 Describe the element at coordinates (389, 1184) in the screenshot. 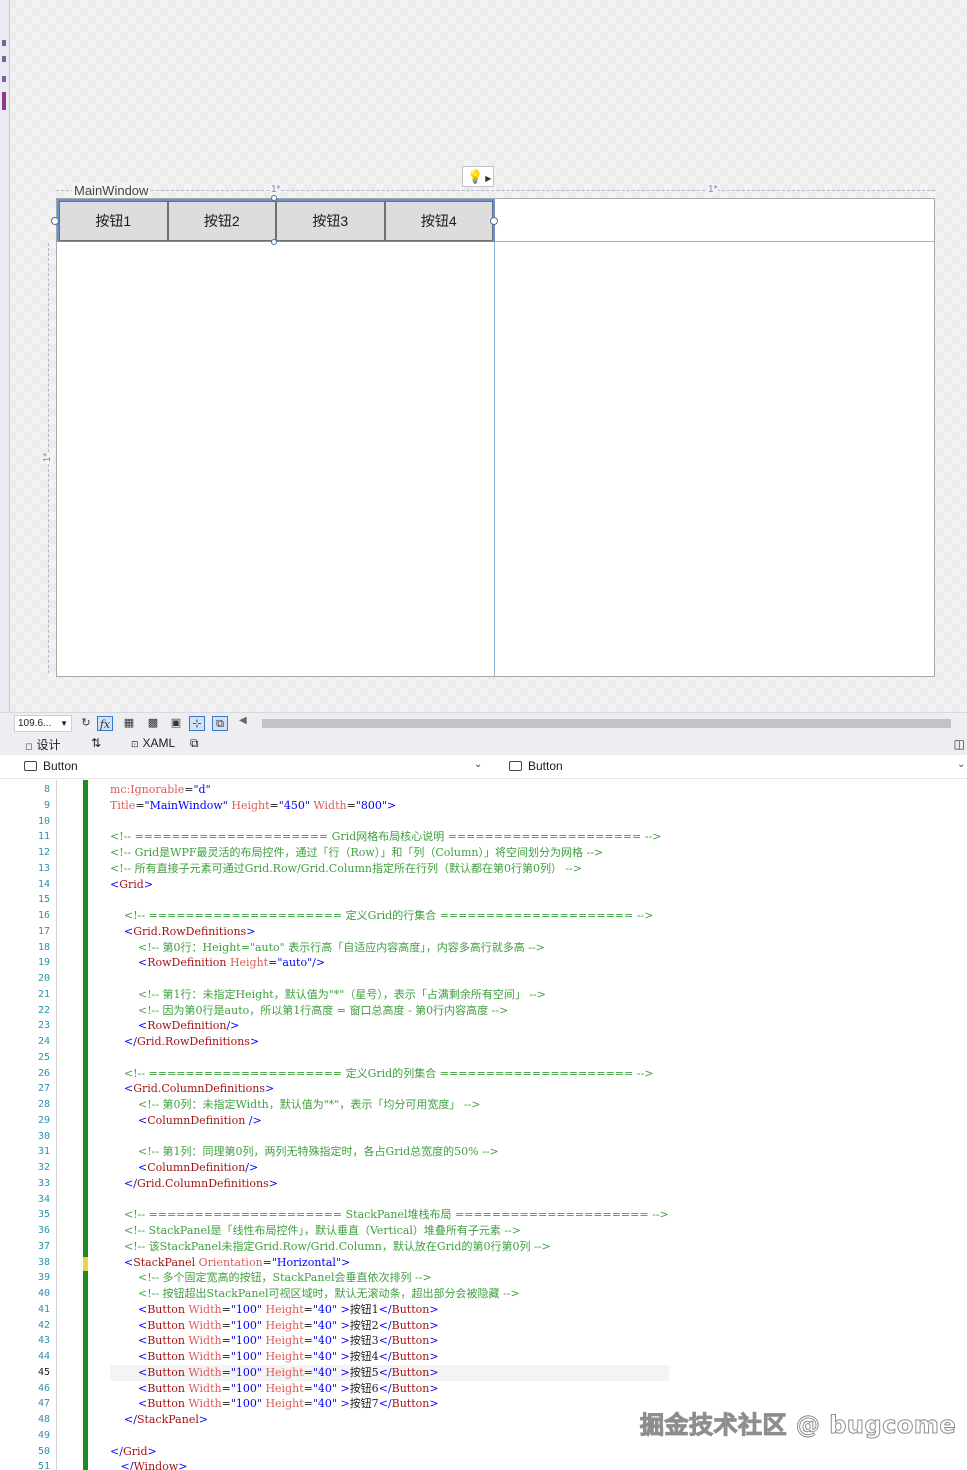

I see `code-line: </Grid.ColumnDefinitions>` at that location.